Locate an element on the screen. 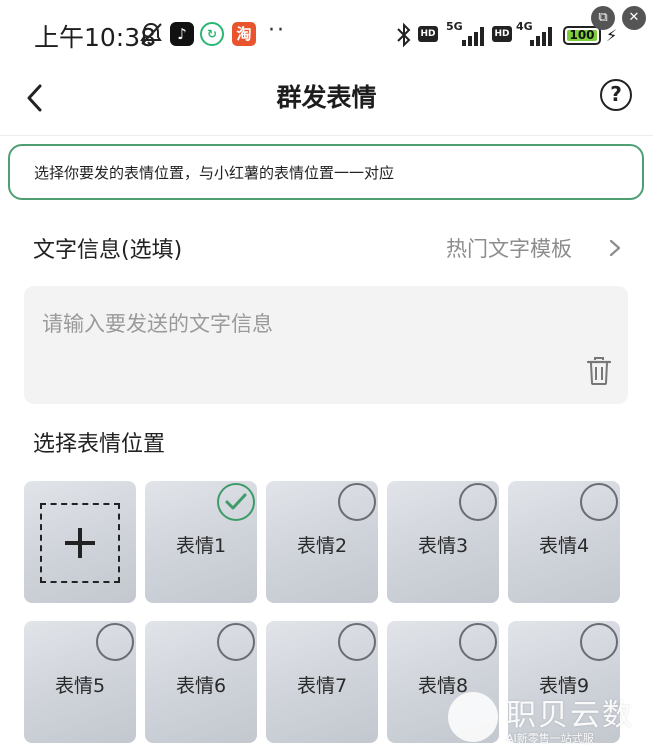  battery-icon: 100 is located at coordinates (582, 35).